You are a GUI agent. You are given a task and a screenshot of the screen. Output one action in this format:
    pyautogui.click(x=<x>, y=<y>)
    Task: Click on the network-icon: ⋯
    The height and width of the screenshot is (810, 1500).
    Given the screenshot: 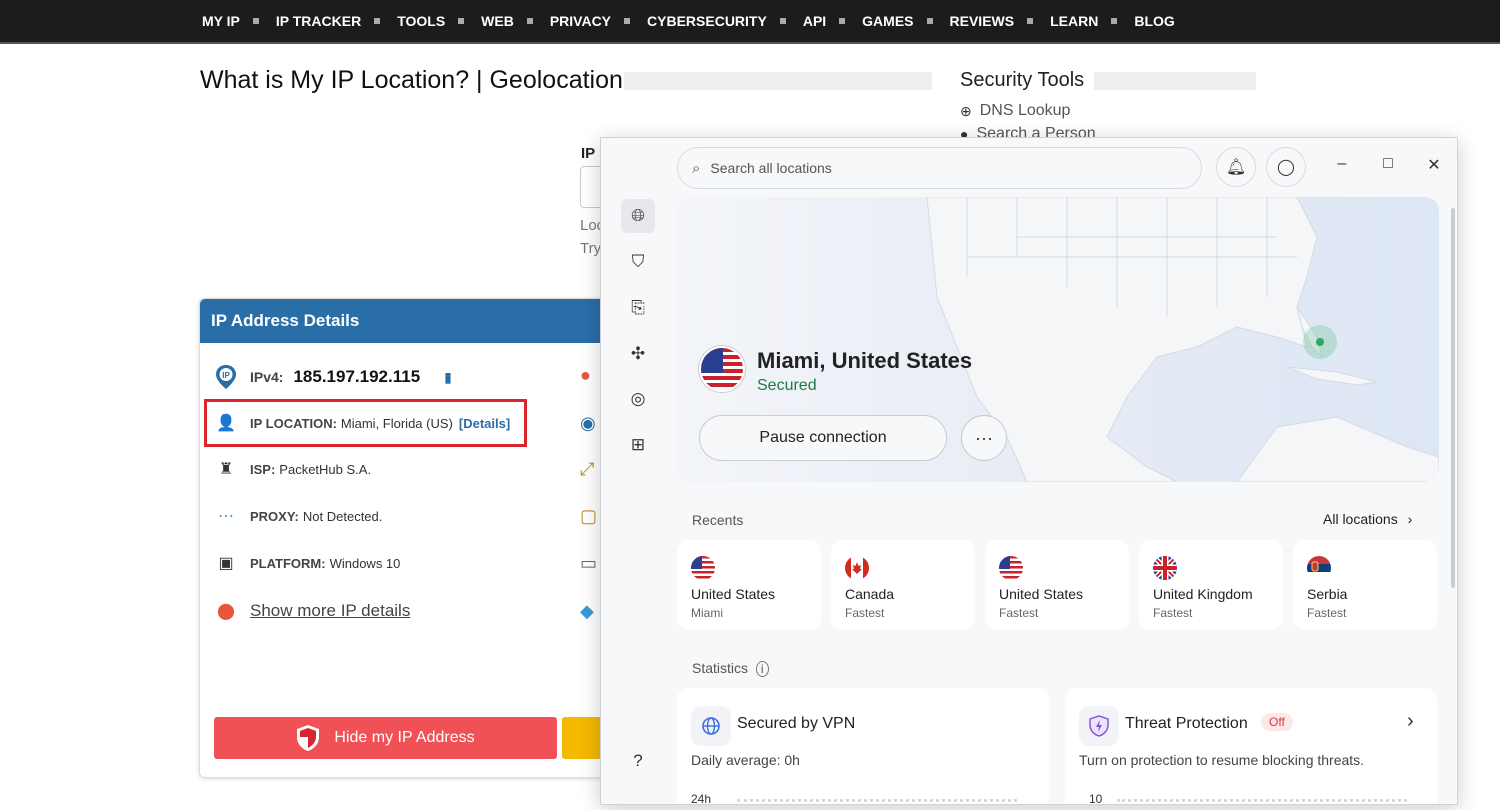 What is the action you would take?
    pyautogui.click(x=226, y=516)
    